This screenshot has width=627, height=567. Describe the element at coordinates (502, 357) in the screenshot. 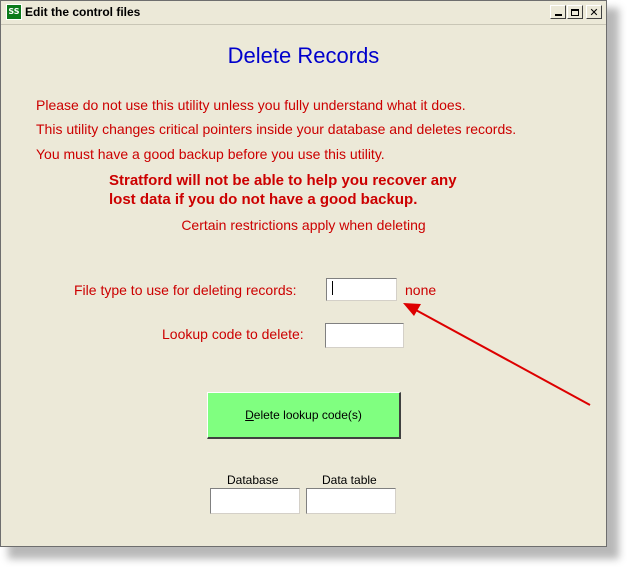

I see `annotation-arrow-line` at that location.